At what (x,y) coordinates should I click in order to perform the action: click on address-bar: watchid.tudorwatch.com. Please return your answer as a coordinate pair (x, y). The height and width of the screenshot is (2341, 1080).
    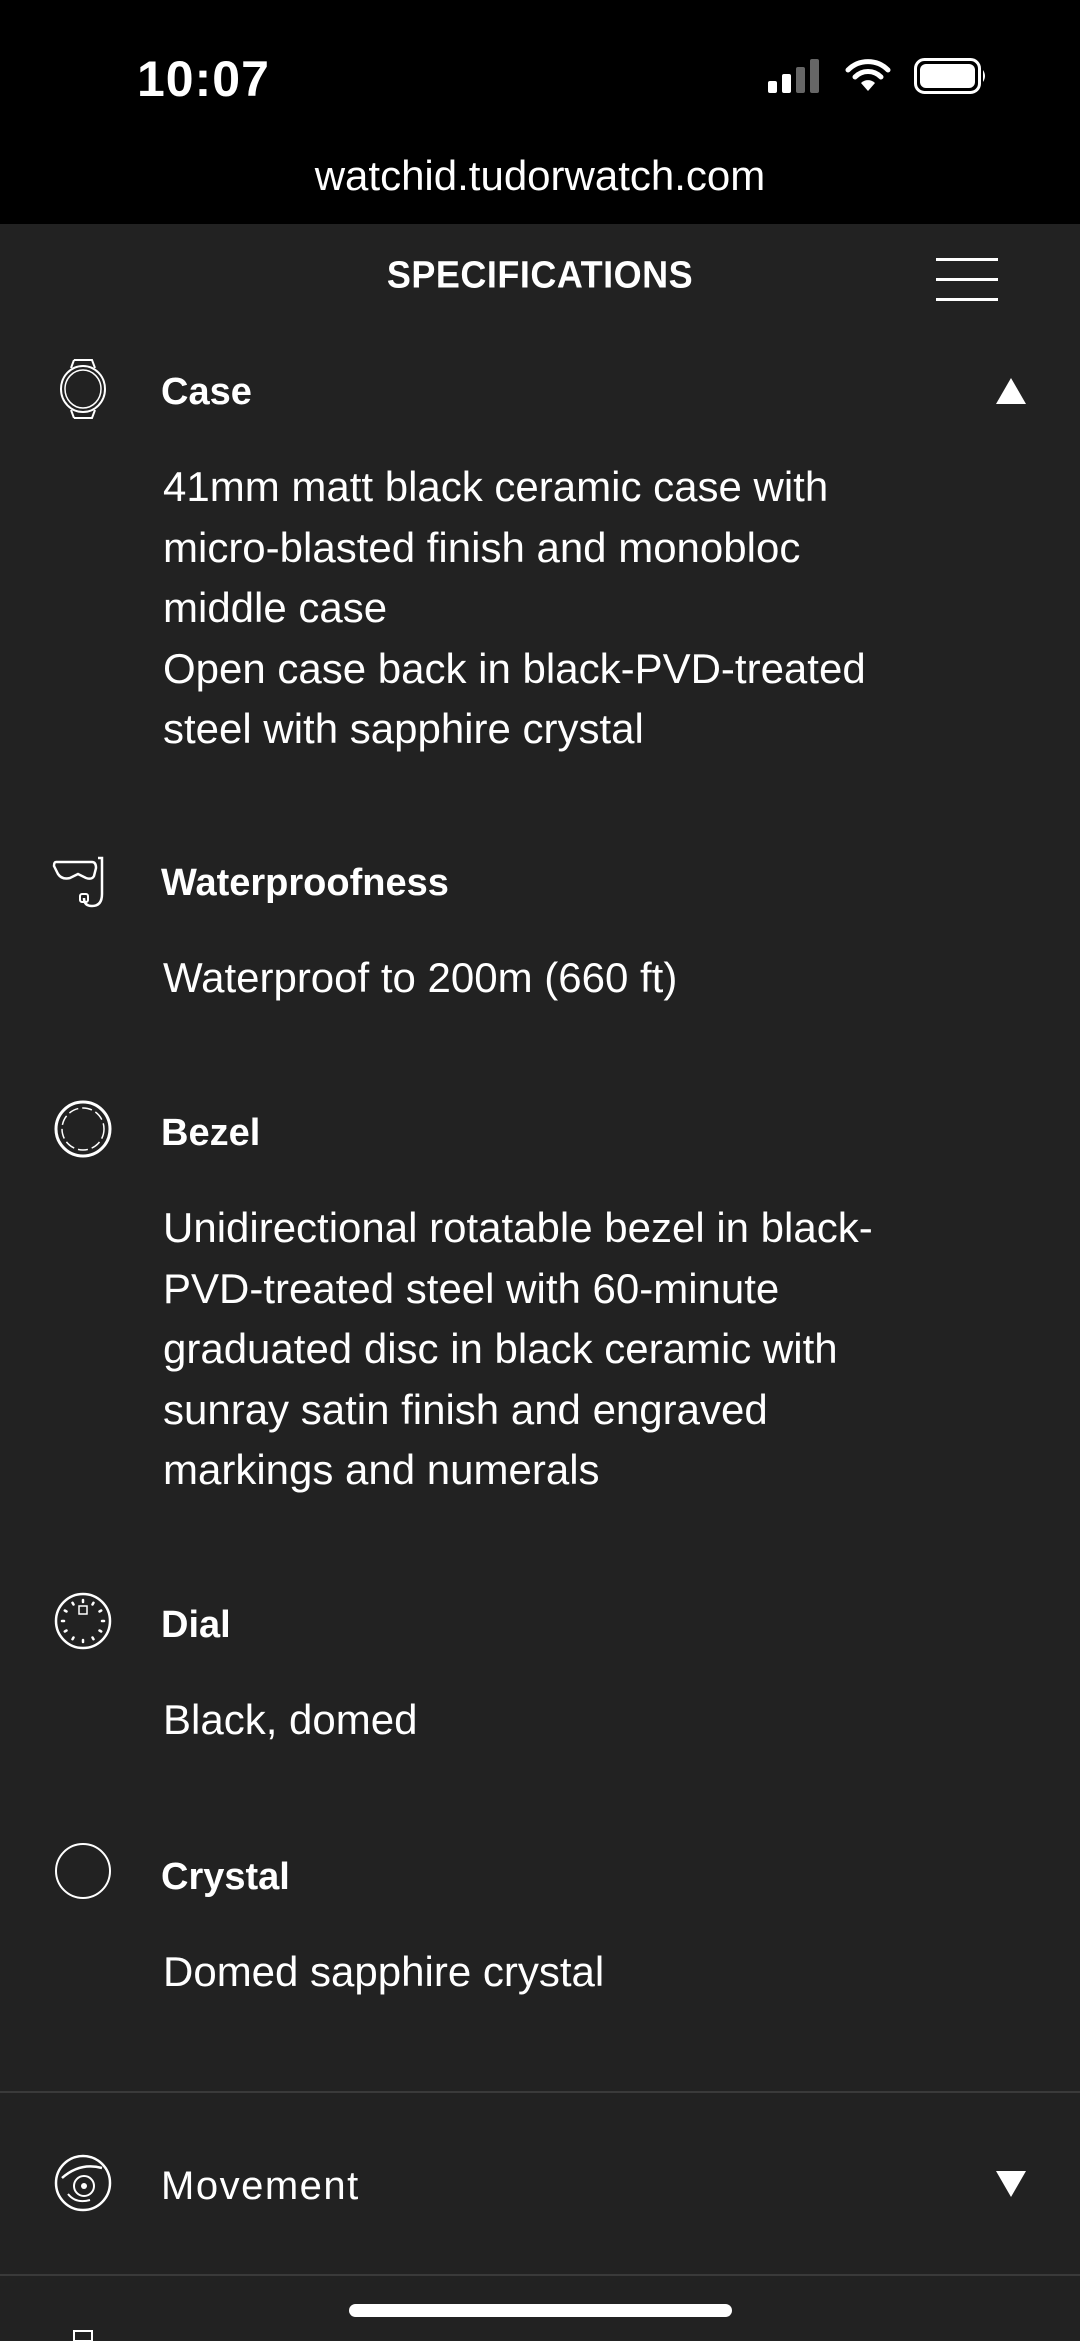
    Looking at the image, I should click on (540, 177).